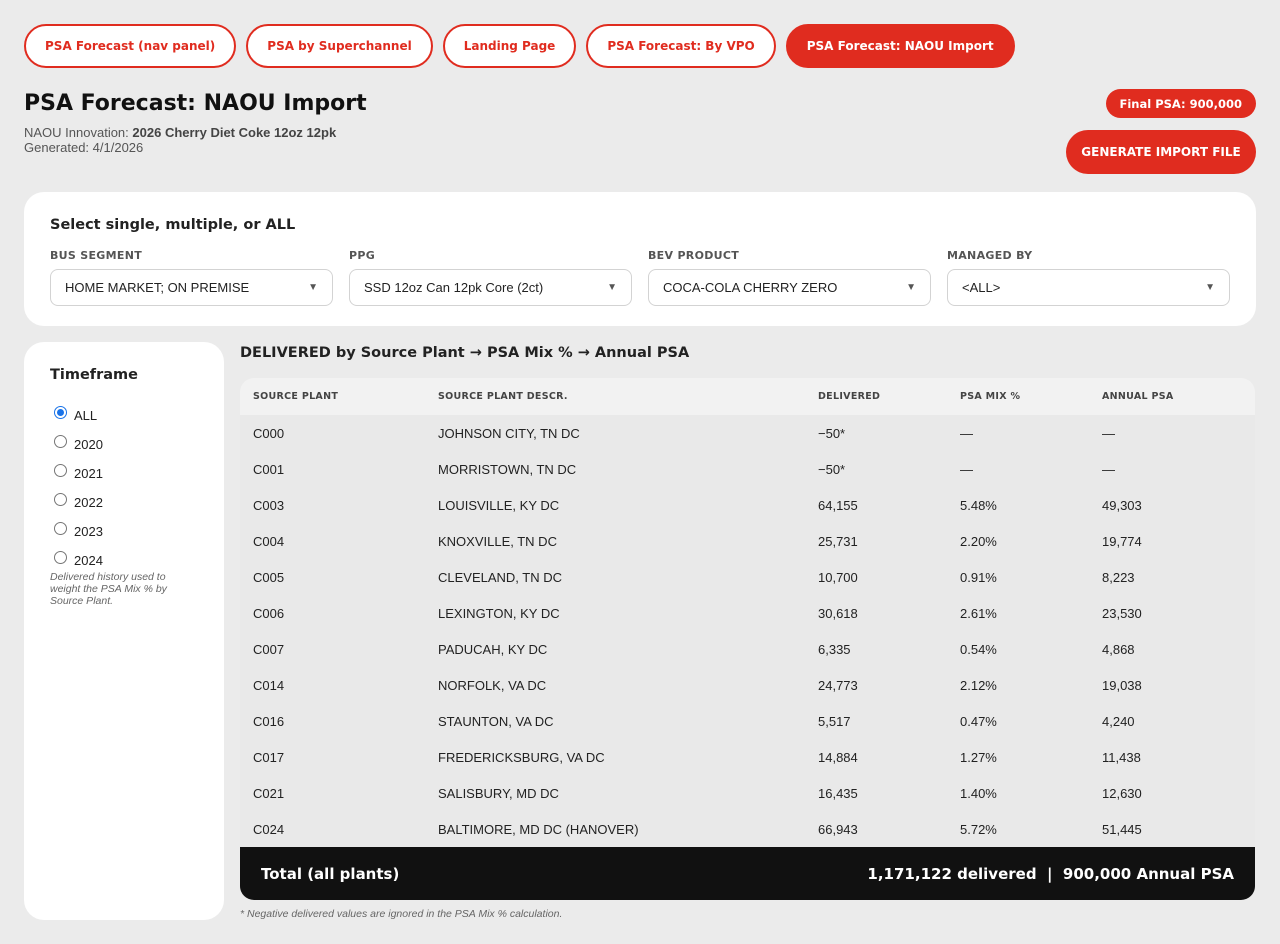  I want to click on cell-source-plant-descr: LEXINGTON, KY DC, so click(499, 613).